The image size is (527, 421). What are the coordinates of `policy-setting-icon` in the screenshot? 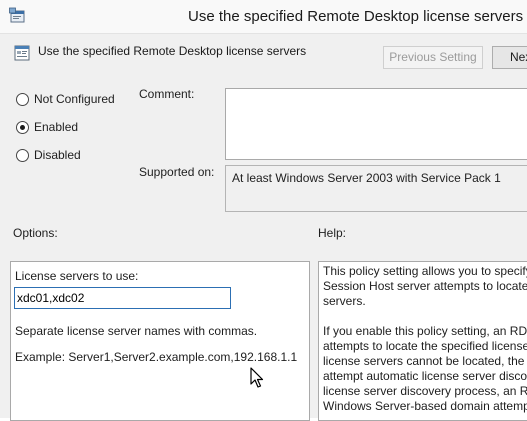 It's located at (22, 53).